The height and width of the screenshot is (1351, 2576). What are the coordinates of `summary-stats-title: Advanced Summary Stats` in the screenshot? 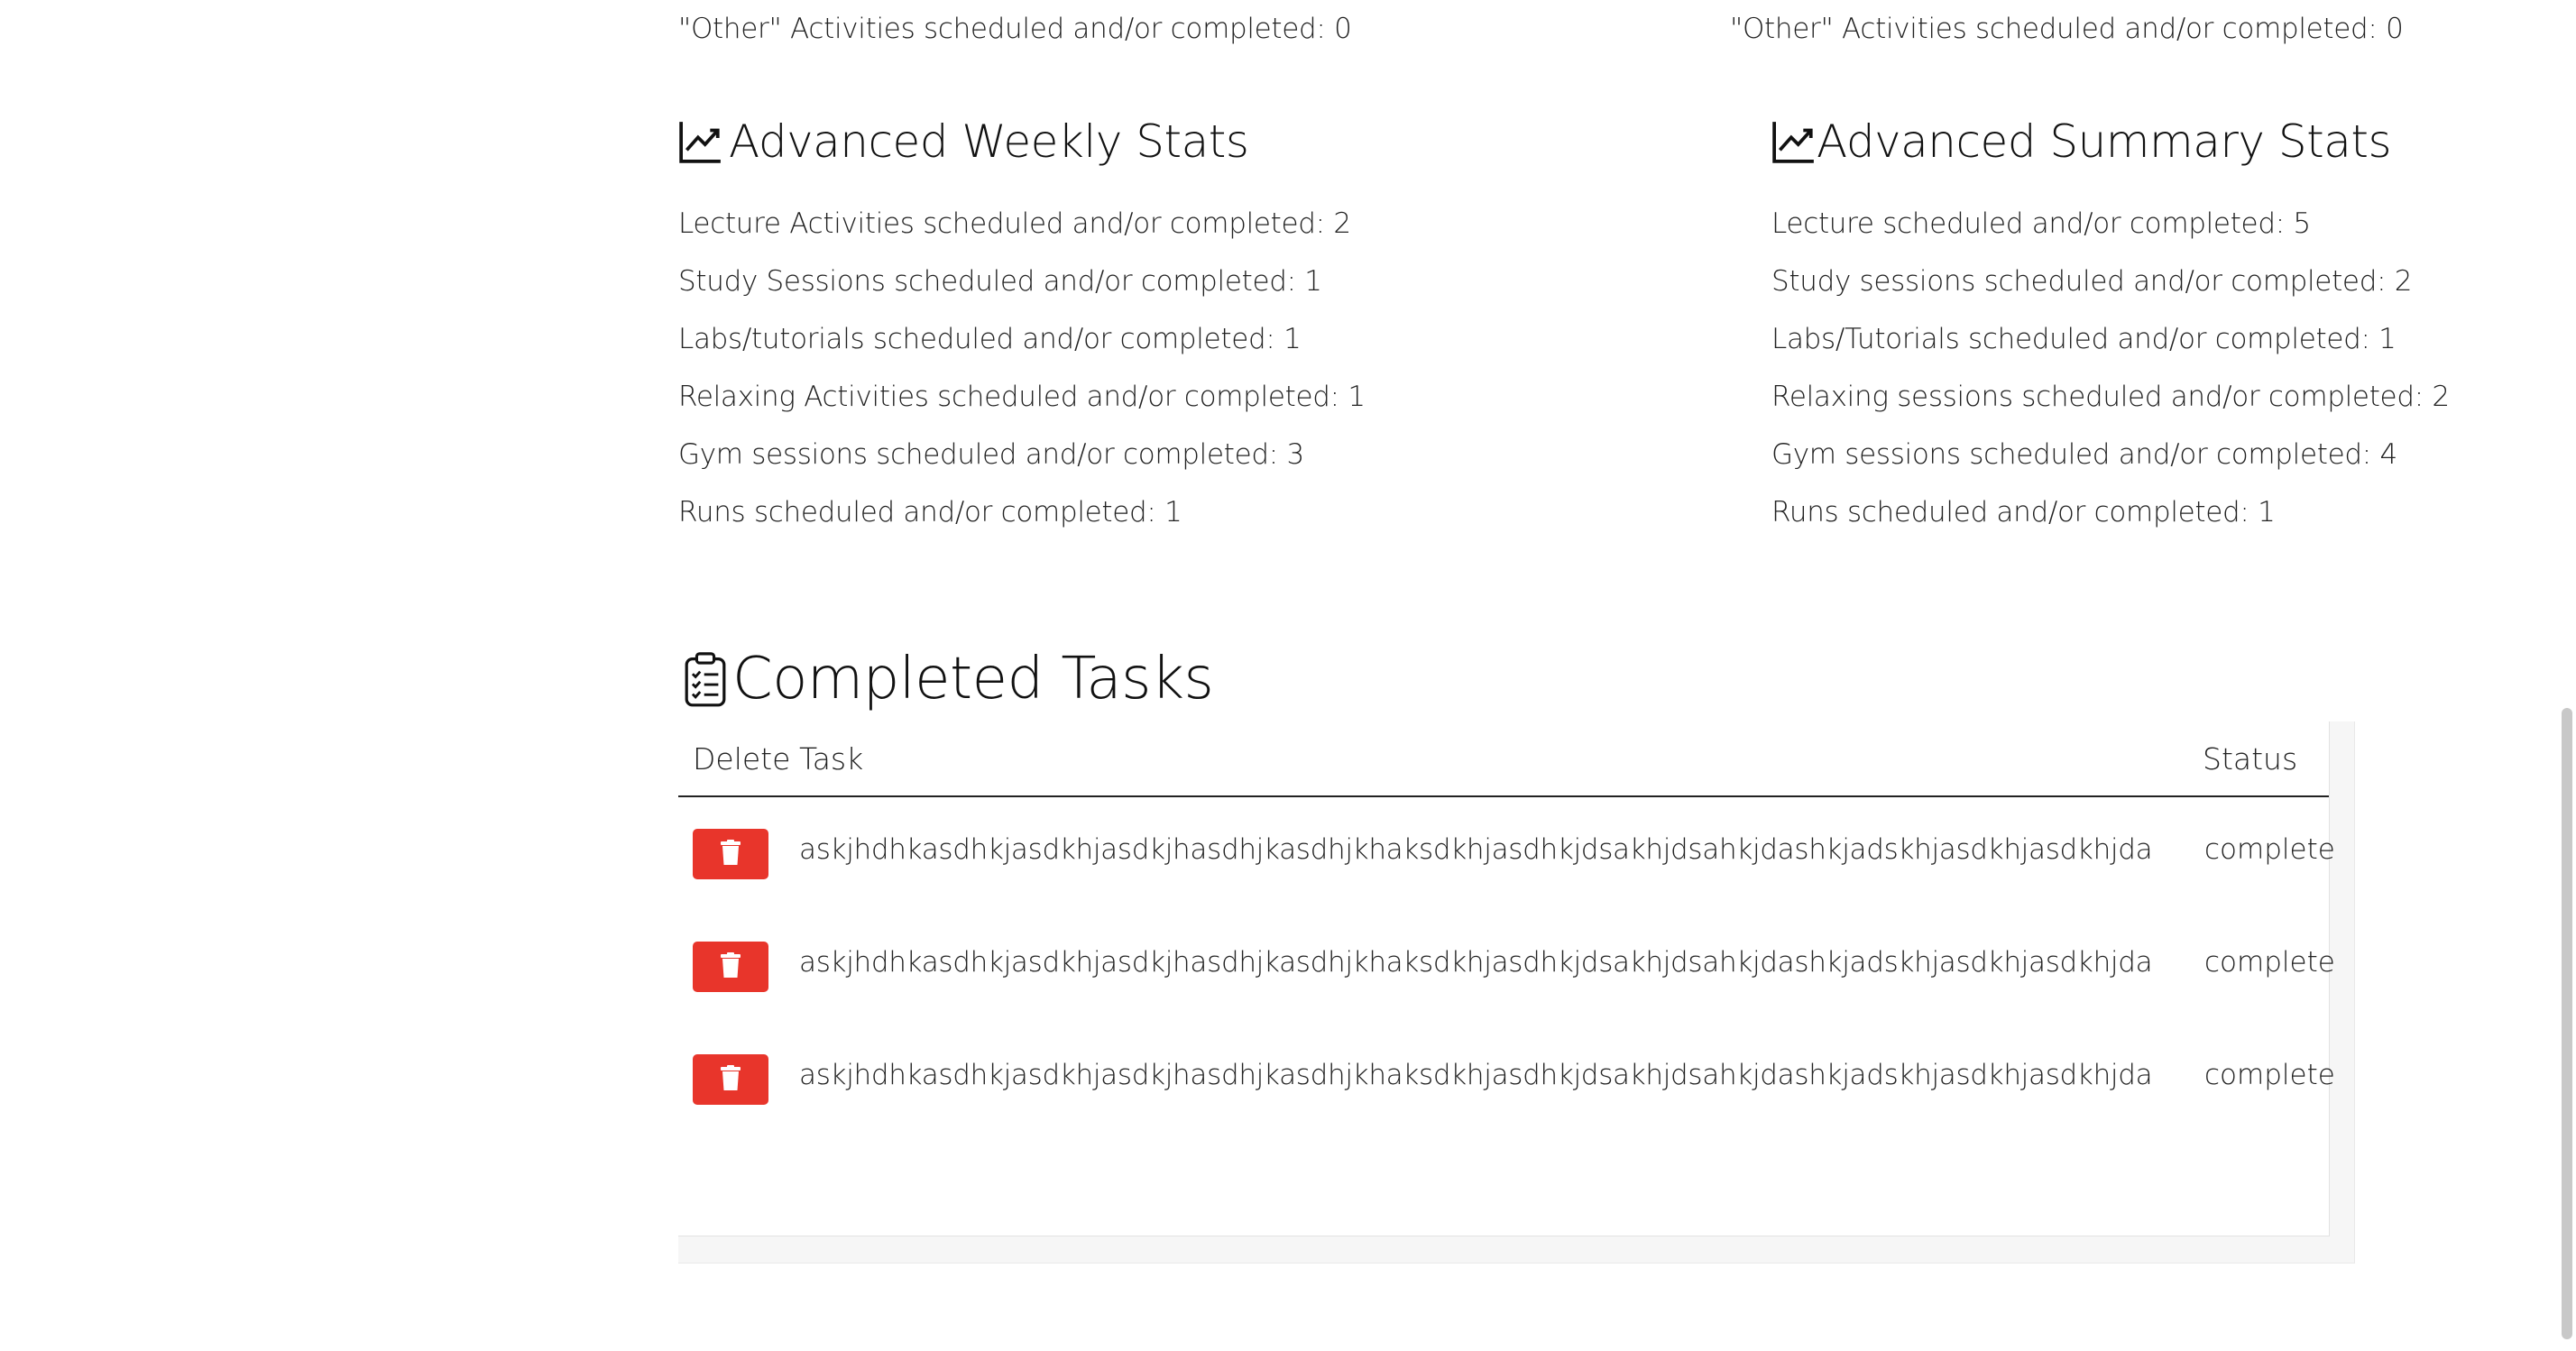 It's located at (2104, 141).